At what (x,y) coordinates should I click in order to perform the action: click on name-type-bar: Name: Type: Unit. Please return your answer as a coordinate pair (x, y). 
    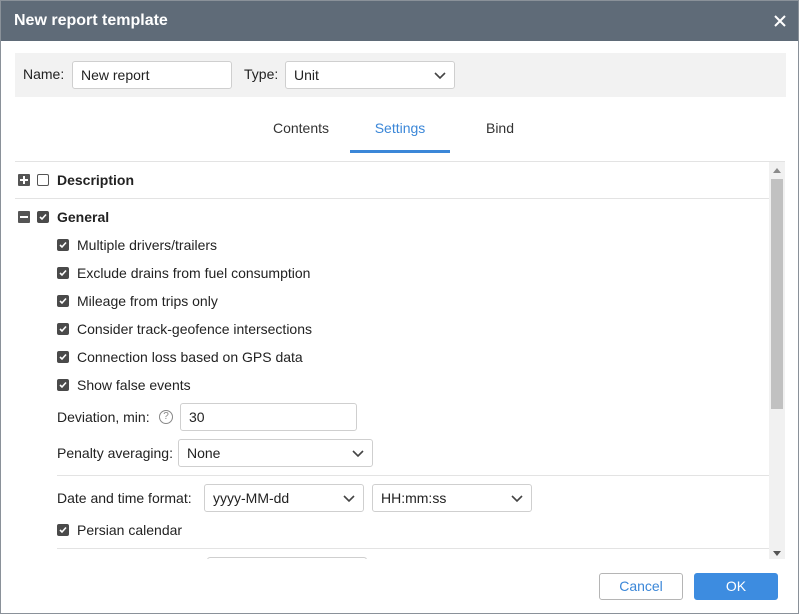
    Looking at the image, I should click on (400, 75).